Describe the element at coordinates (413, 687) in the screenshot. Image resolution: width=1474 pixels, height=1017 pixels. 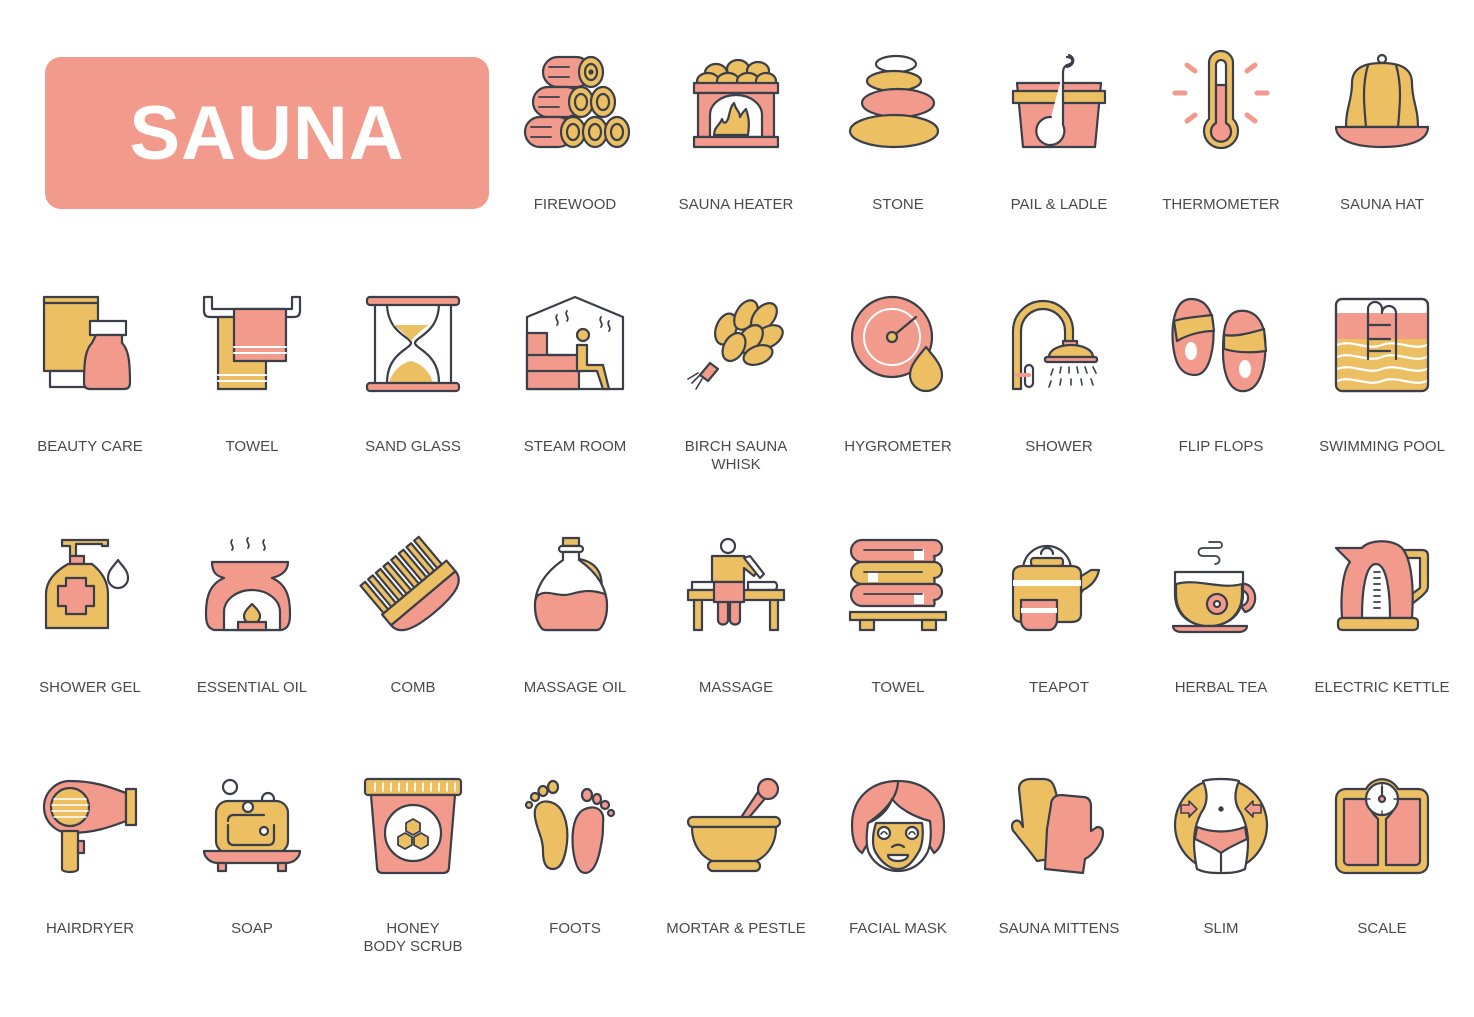
I see `icon-label: COMB` at that location.